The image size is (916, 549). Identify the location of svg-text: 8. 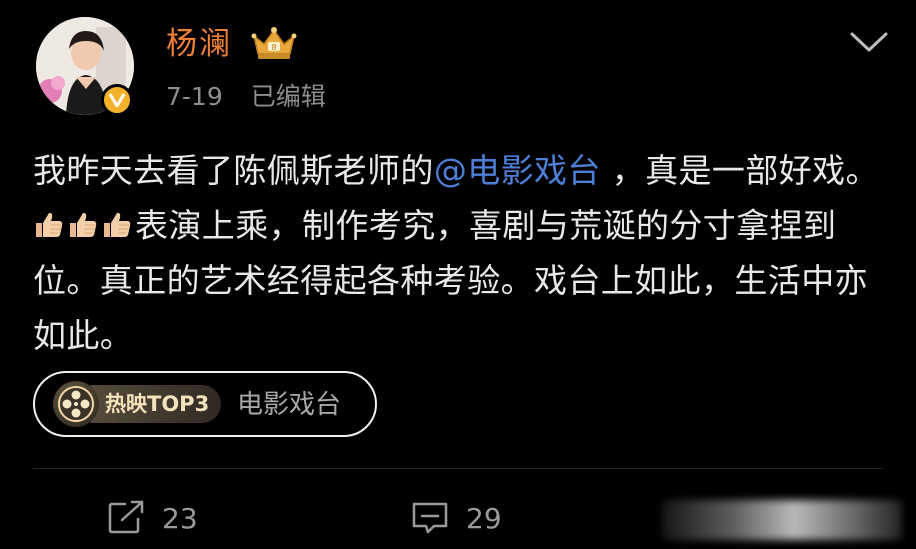
(273, 47).